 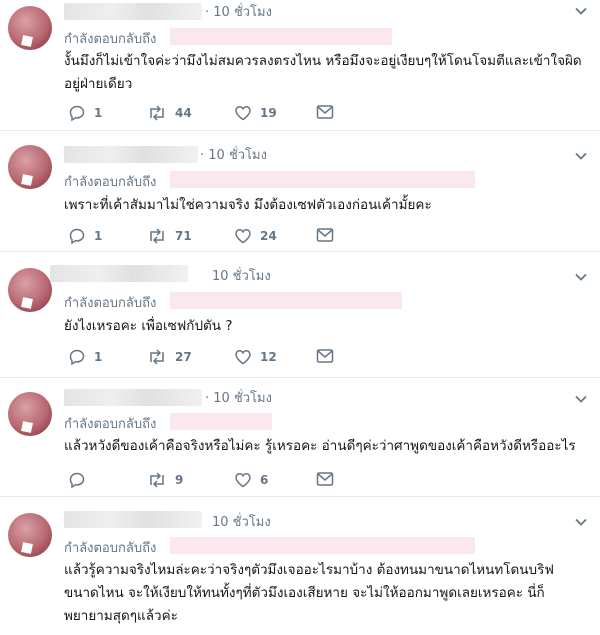 What do you see at coordinates (268, 236) in the screenshot?
I see `like-count: 24` at bounding box center [268, 236].